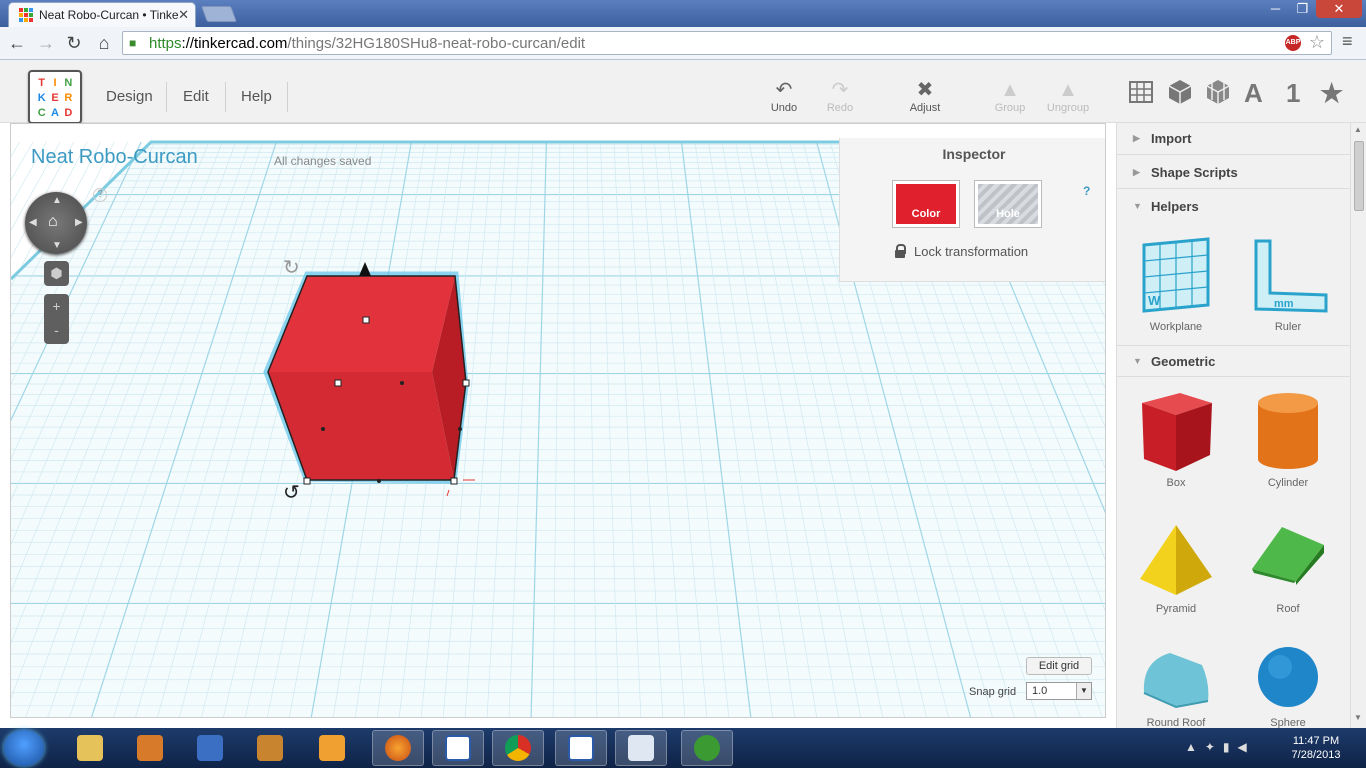 Image resolution: width=1366 pixels, height=768 pixels. Describe the element at coordinates (707, 748) in the screenshot. I see `utorrent-task-icon` at that location.